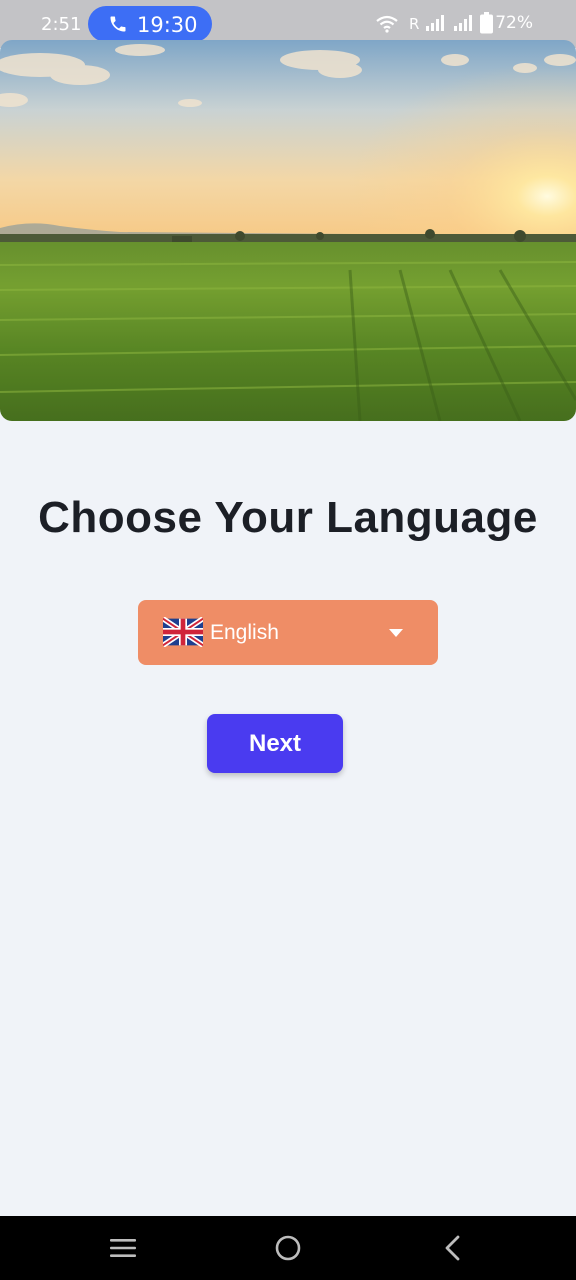  What do you see at coordinates (183, 632) in the screenshot?
I see `uk-flag-icon` at bounding box center [183, 632].